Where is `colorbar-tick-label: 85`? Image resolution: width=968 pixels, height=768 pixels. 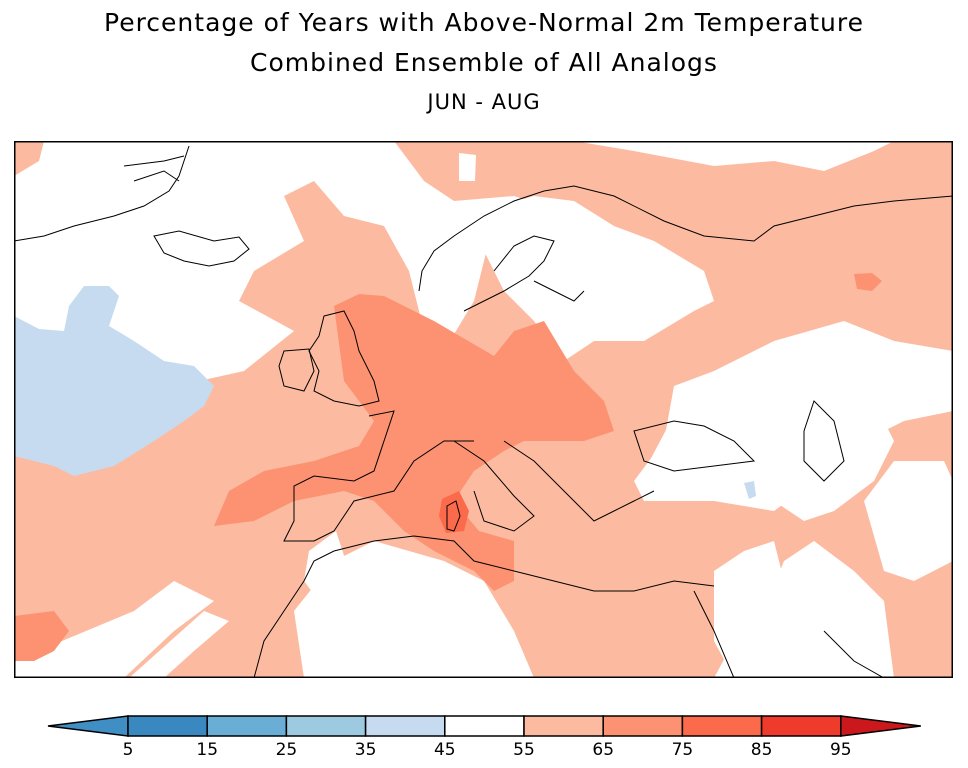 colorbar-tick-label: 85 is located at coordinates (762, 750).